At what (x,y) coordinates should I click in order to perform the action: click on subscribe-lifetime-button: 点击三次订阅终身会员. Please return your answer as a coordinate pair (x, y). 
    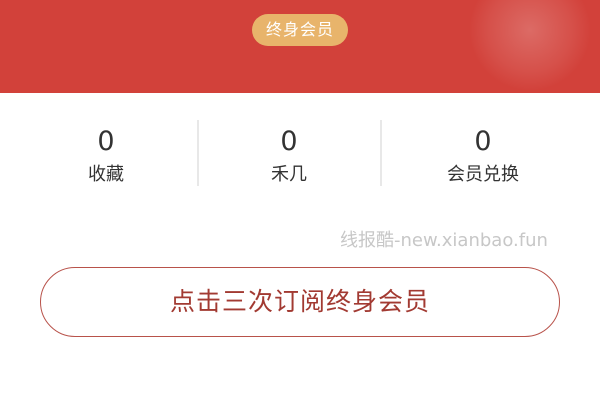
    Looking at the image, I should click on (300, 302).